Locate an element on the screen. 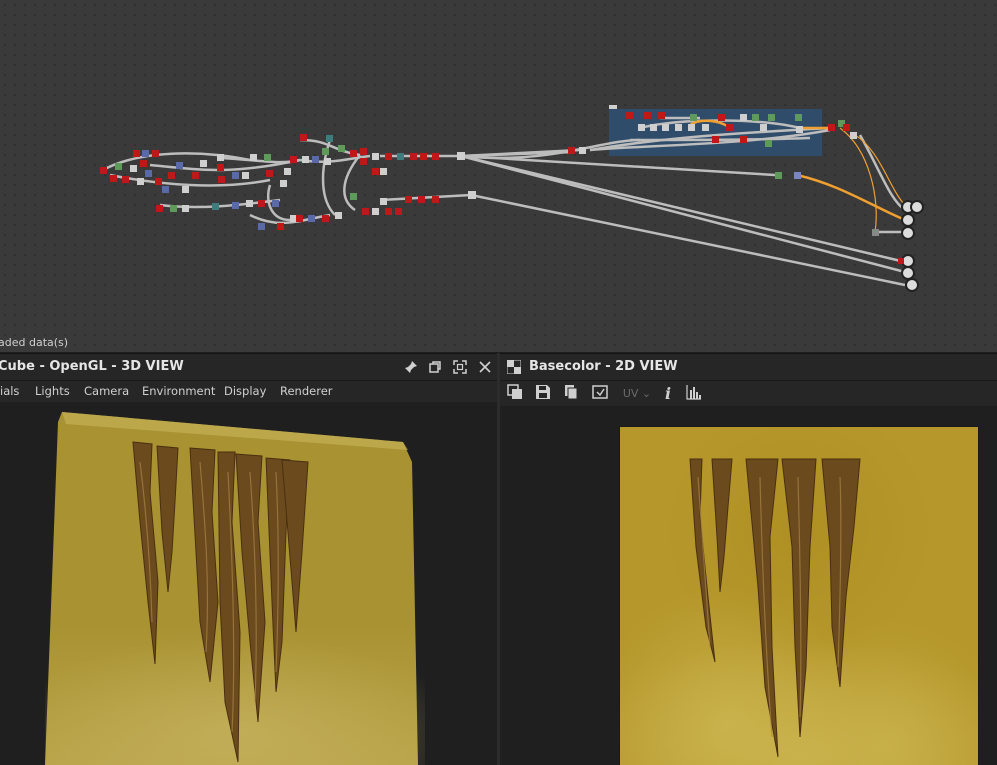 This screenshot has width=997, height=765. view-2d-title: Basecolor - 2D VIEW is located at coordinates (603, 366).